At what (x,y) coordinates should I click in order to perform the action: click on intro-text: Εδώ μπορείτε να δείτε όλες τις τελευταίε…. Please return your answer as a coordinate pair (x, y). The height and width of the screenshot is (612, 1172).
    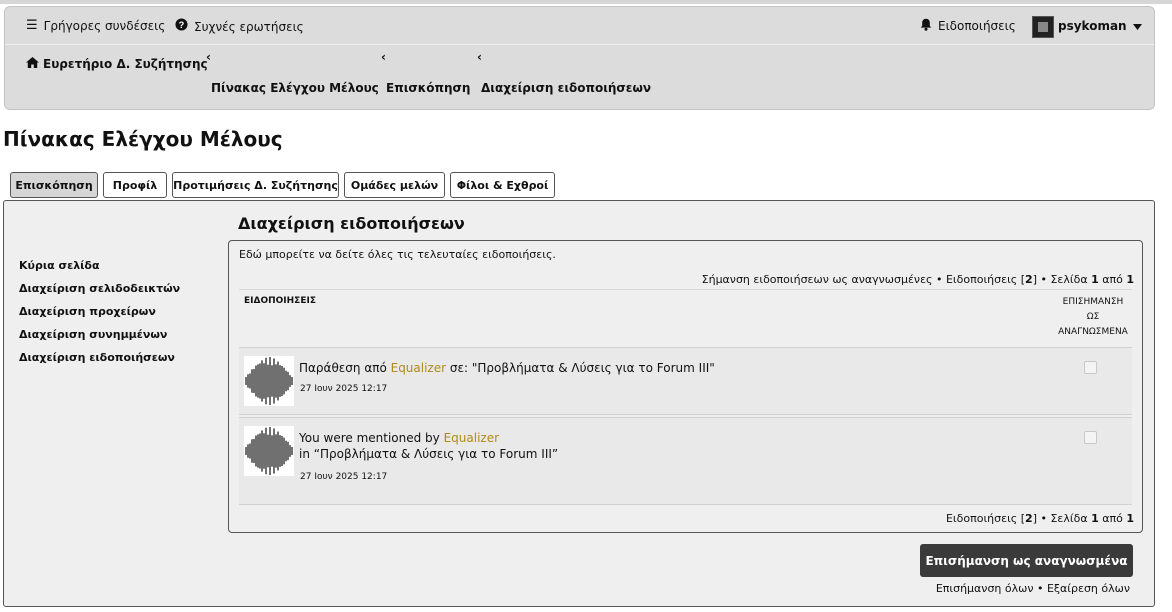
    Looking at the image, I should click on (397, 254).